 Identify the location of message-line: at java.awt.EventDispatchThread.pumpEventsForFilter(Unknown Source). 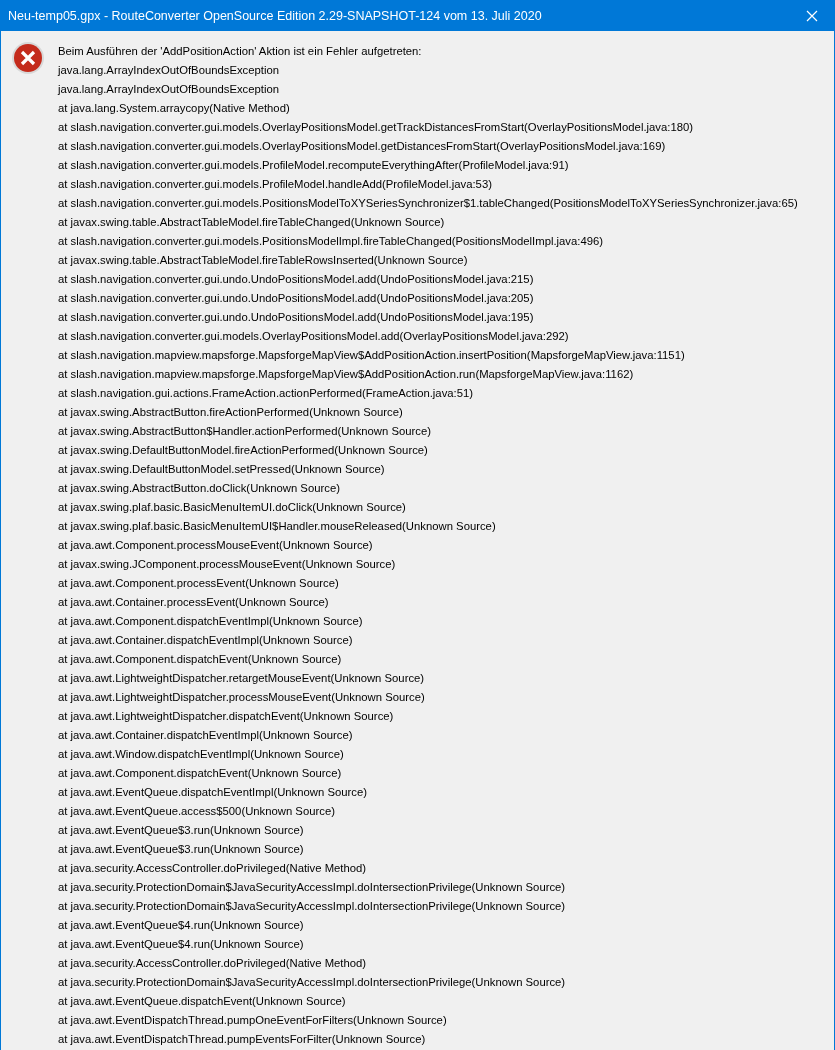
(242, 1039).